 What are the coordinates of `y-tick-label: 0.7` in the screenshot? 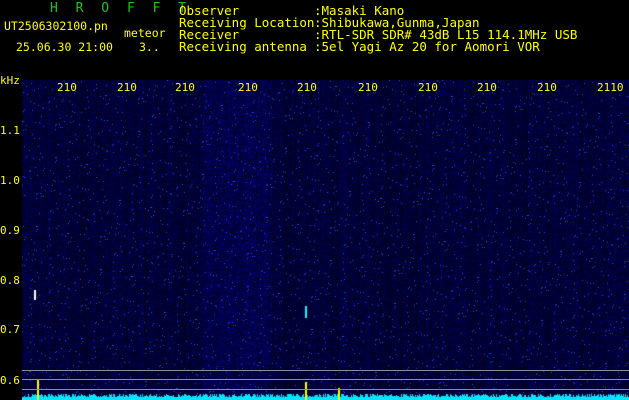 It's located at (10, 329).